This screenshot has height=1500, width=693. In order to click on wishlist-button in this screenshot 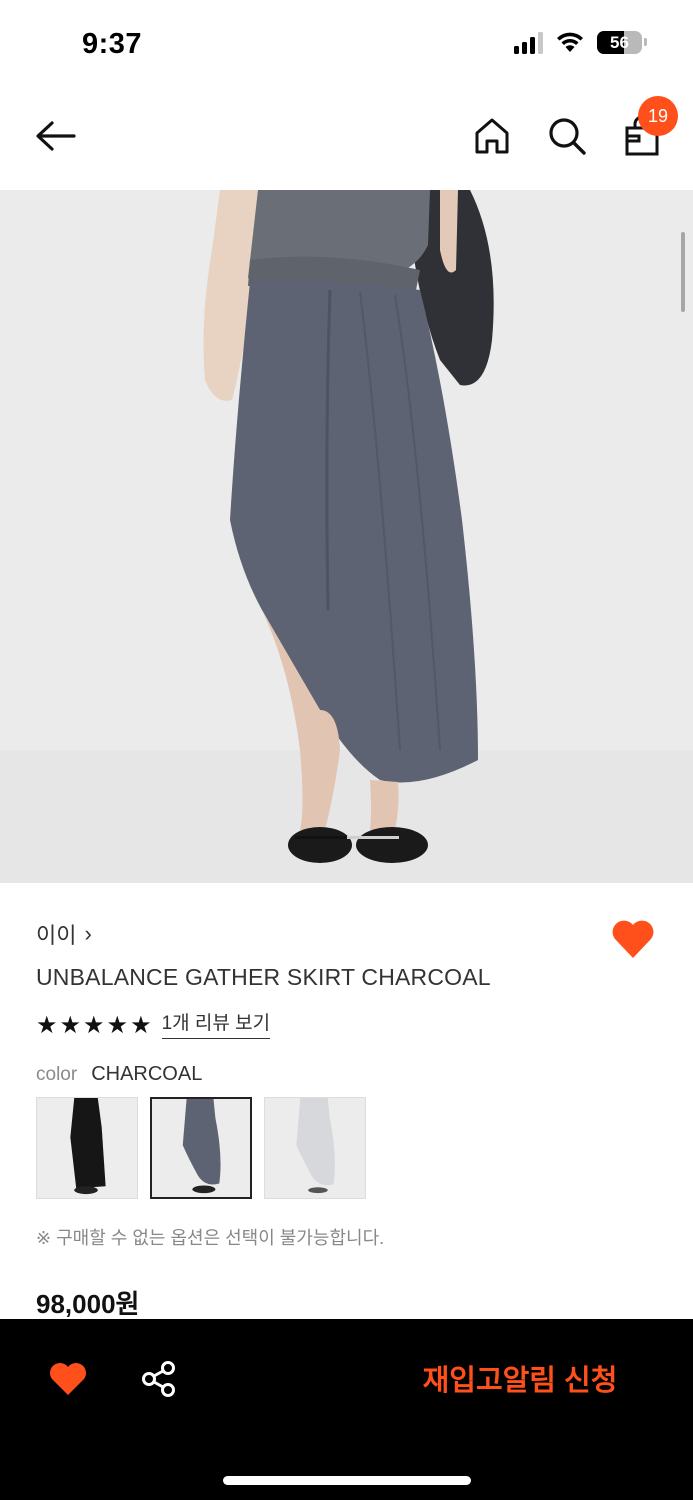, I will do `click(633, 939)`.